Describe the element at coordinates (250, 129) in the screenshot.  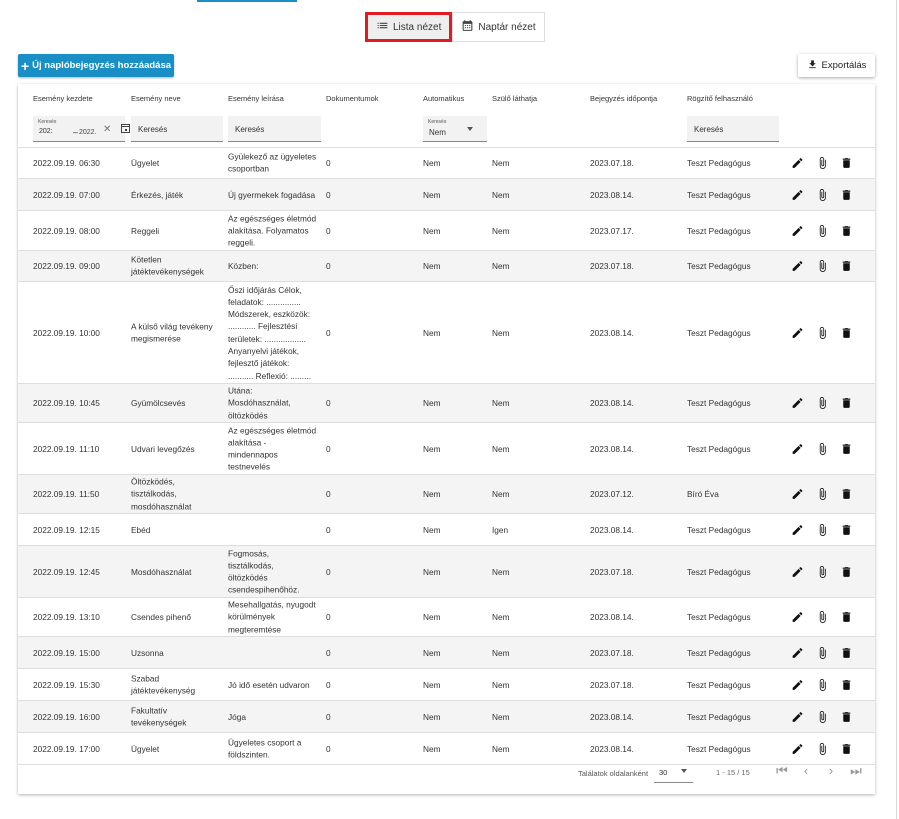
I see `description-search-placeholder: Keresés` at that location.